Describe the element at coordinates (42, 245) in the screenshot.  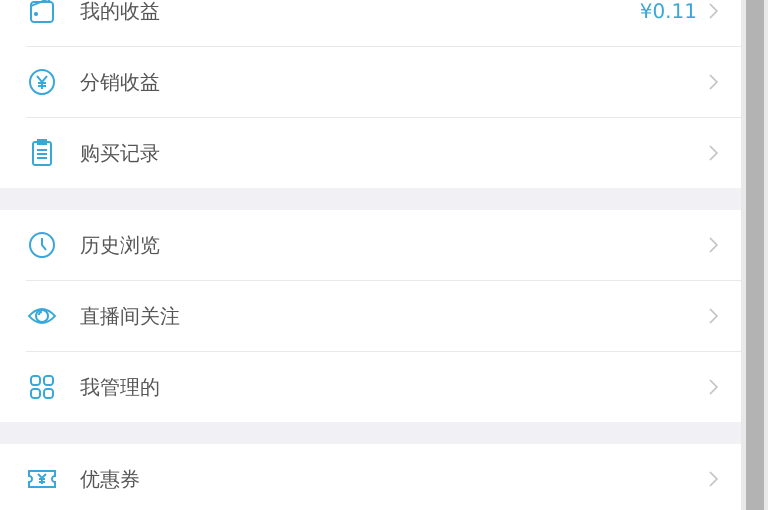
I see `clock-icon` at that location.